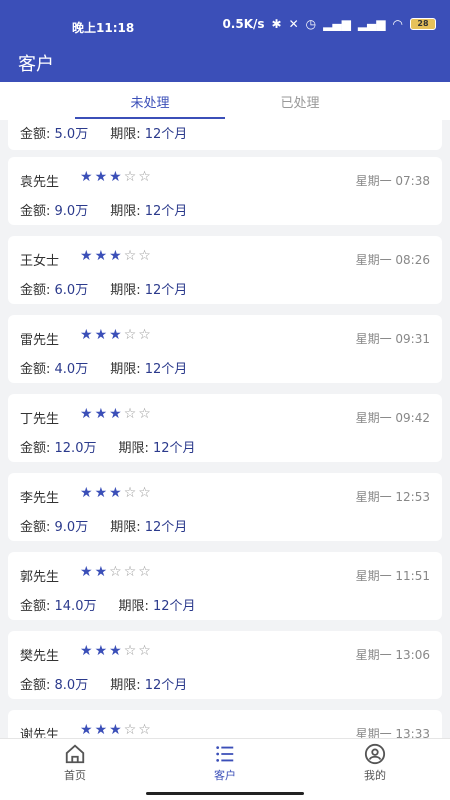 This screenshot has width=450, height=800. What do you see at coordinates (225, 349) in the screenshot?
I see `list-item: 雷先生 ★★★☆☆ 星期一 09:31 金额: 4.0万 期限: 12个月` at bounding box center [225, 349].